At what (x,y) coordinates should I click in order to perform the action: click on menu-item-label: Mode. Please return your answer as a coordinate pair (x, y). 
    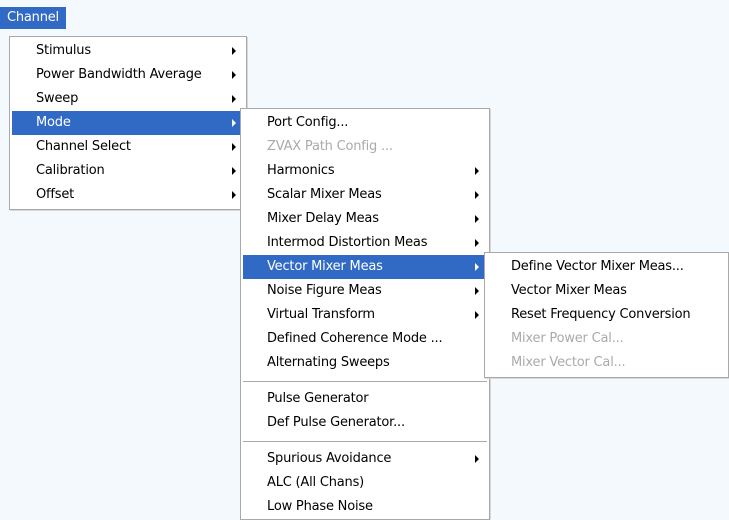
    Looking at the image, I should click on (53, 122).